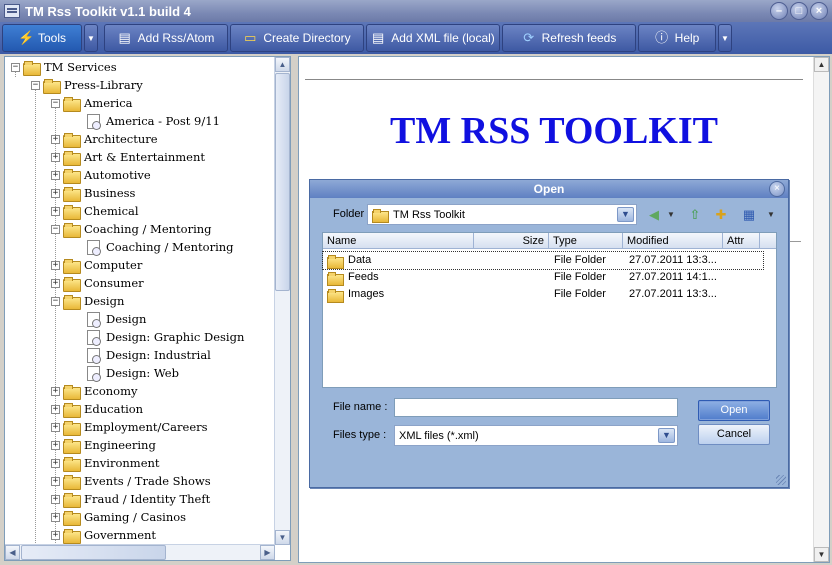 The height and width of the screenshot is (565, 832). Describe the element at coordinates (781, 480) in the screenshot. I see `resize-grip-icon` at that location.